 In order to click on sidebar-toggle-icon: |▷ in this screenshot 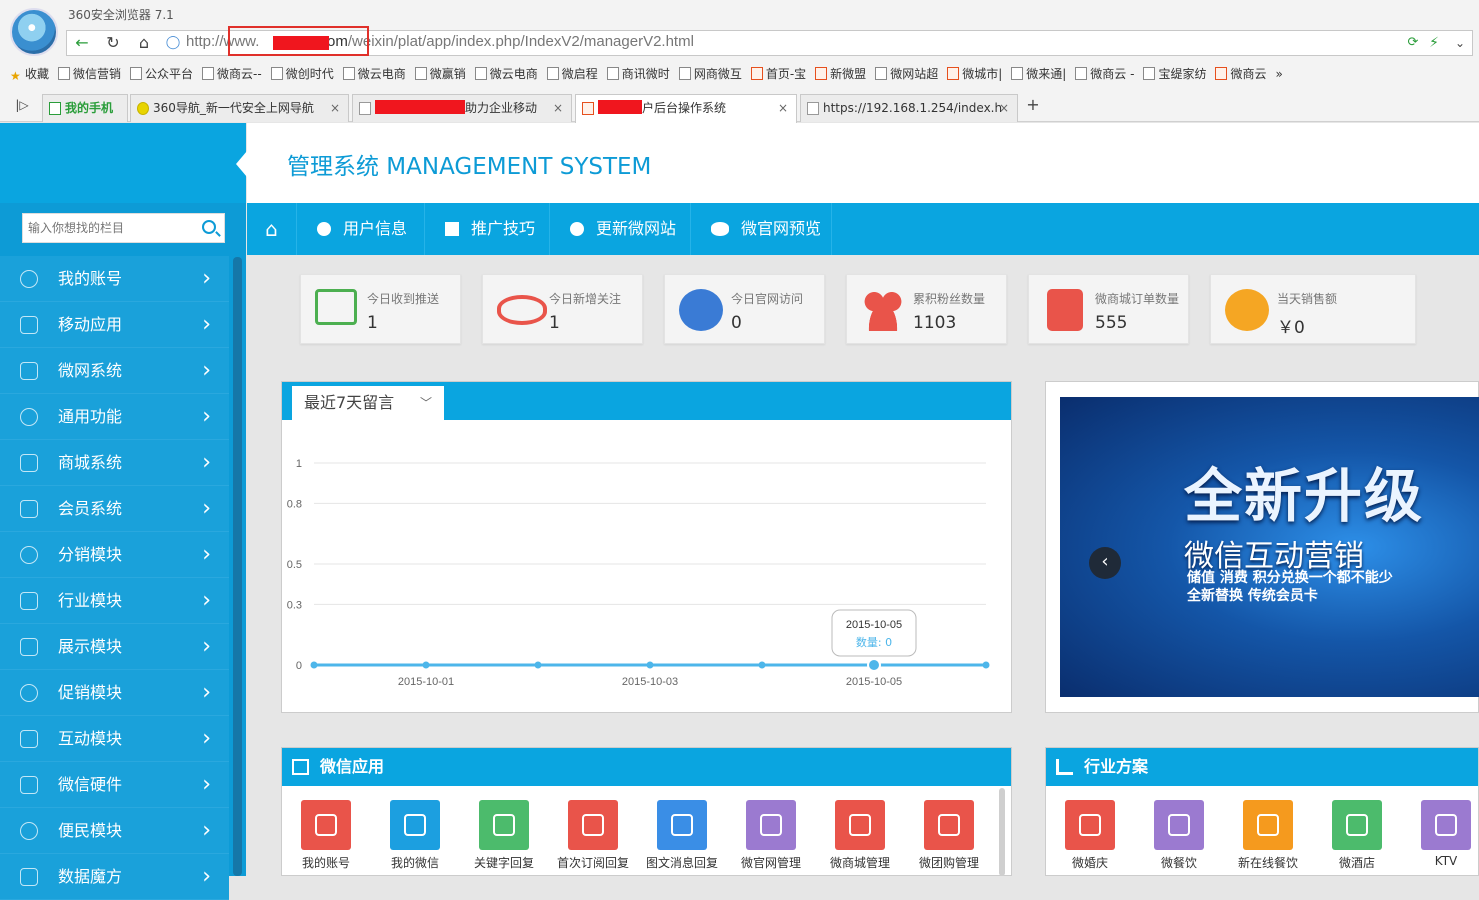, I will do `click(22, 105)`.